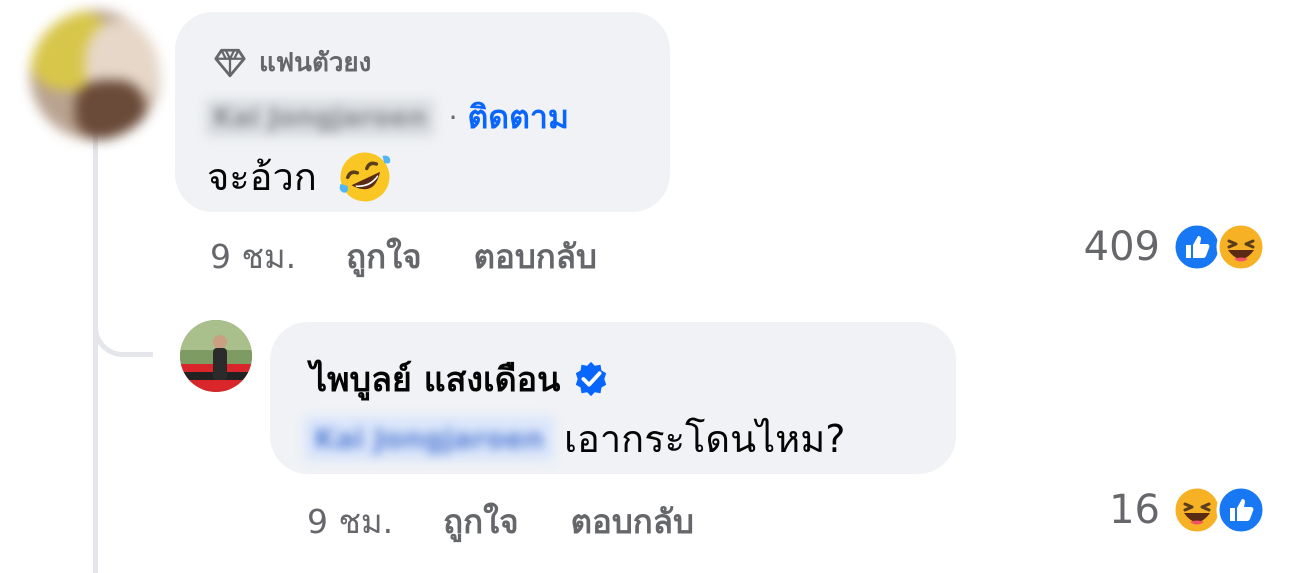  Describe the element at coordinates (383, 256) in the screenshot. I see `like-button: ถูกใจ` at that location.